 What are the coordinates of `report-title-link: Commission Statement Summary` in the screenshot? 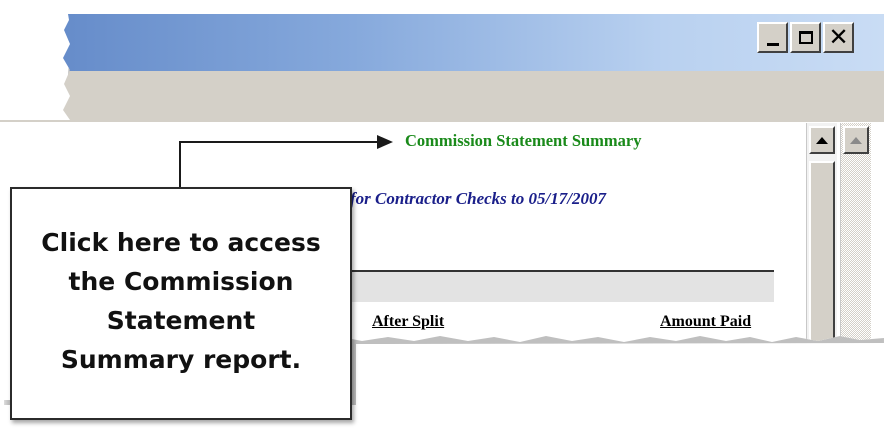 It's located at (523, 141).